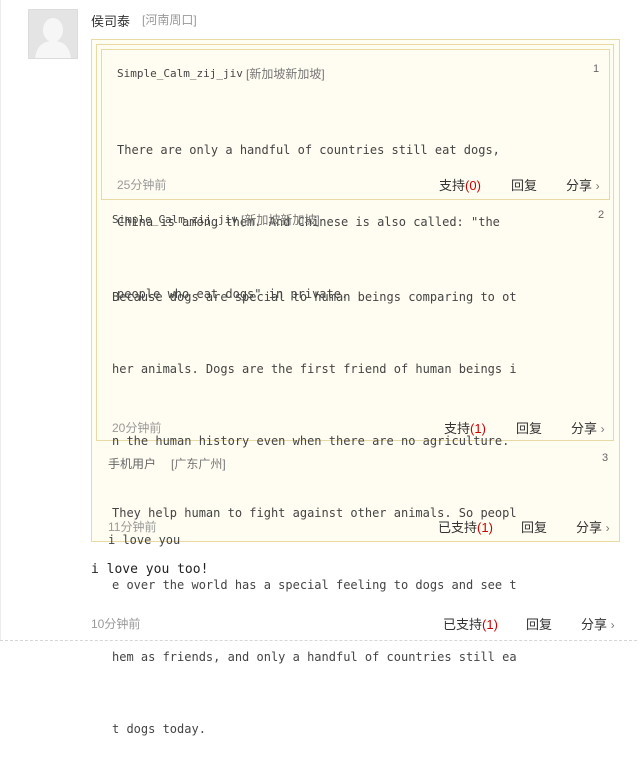 The width and height of the screenshot is (637, 765). Describe the element at coordinates (198, 464) in the screenshot. I see `quote-location: [广东广州]` at that location.